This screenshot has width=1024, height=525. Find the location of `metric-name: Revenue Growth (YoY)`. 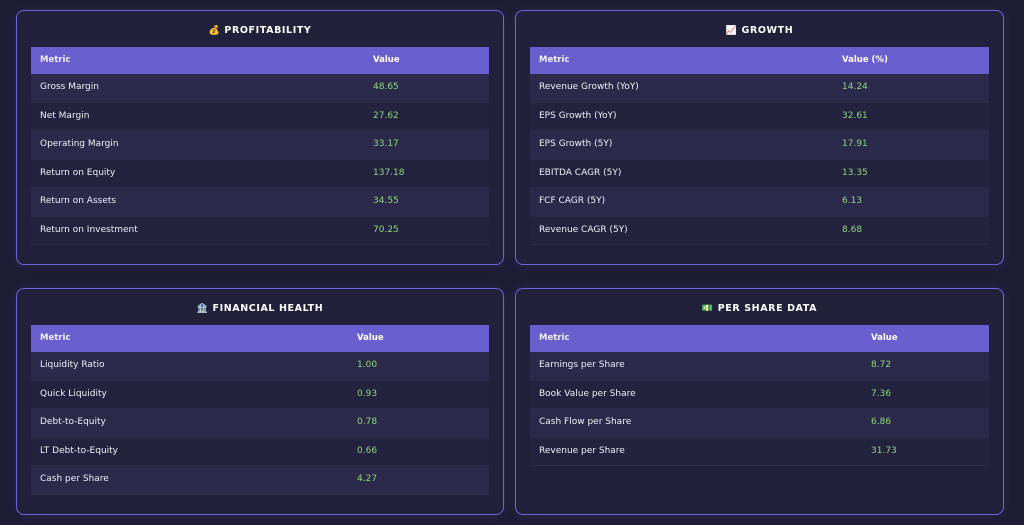

metric-name: Revenue Growth (YoY) is located at coordinates (589, 87).